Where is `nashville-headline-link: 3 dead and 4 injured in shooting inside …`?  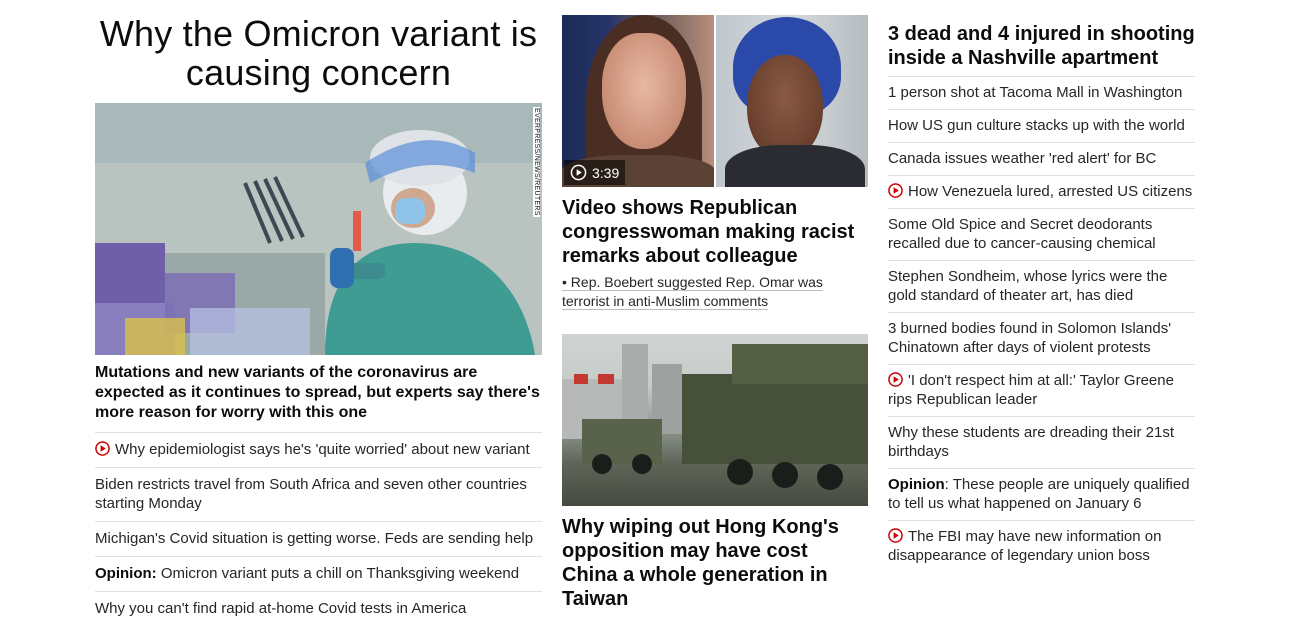
nashville-headline-link: 3 dead and 4 injured in shooting inside … is located at coordinates (1041, 49).